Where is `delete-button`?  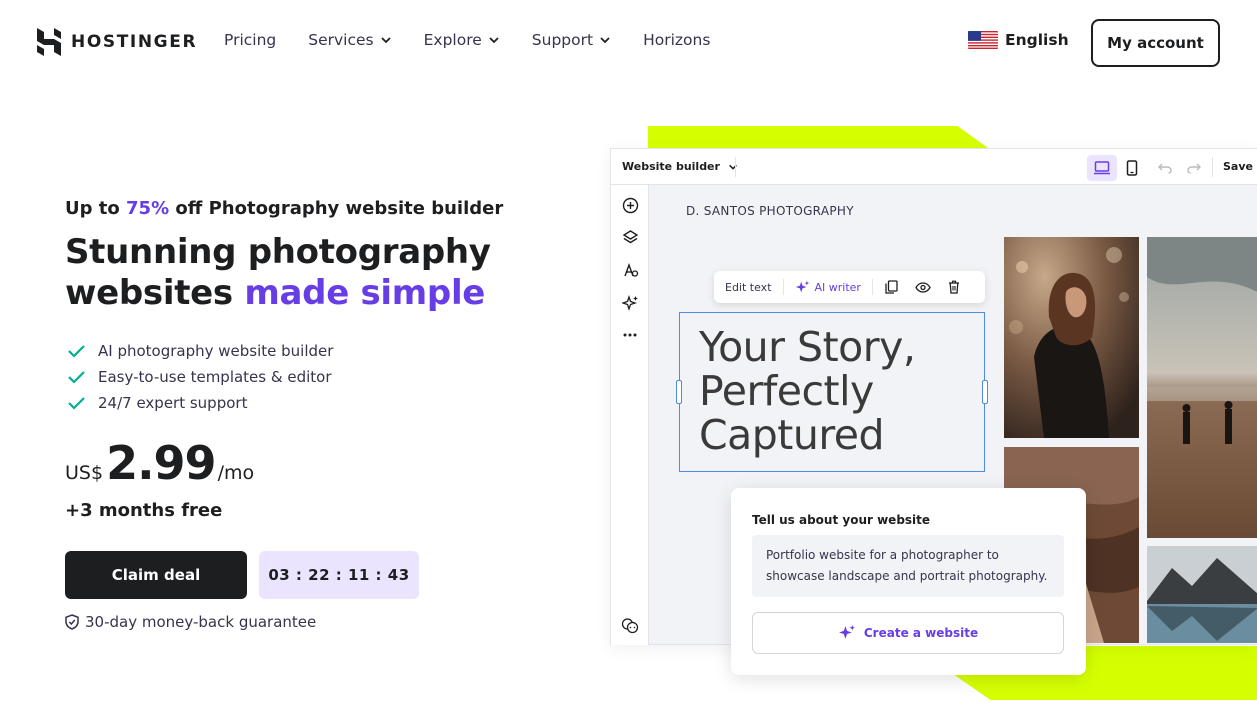
delete-button is located at coordinates (954, 287).